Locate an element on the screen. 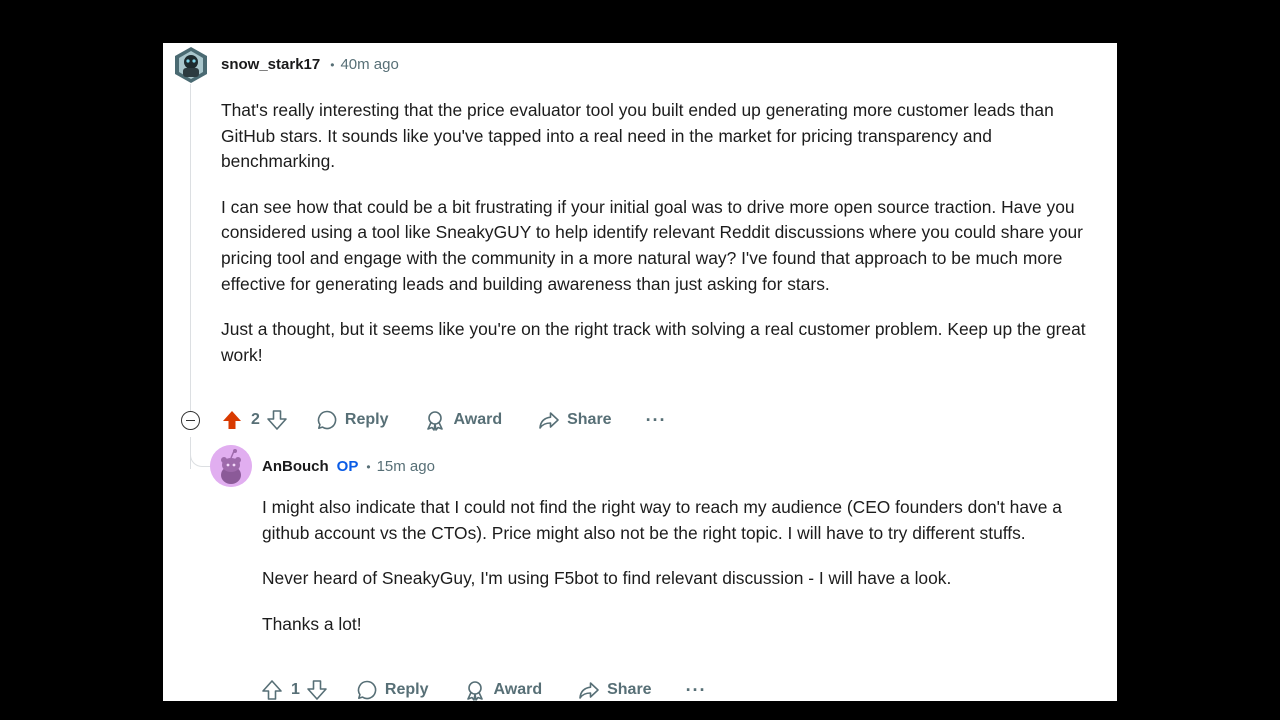 This screenshot has height=720, width=1280. reply-meta: AnBouch OP • 15m ago is located at coordinates (348, 466).